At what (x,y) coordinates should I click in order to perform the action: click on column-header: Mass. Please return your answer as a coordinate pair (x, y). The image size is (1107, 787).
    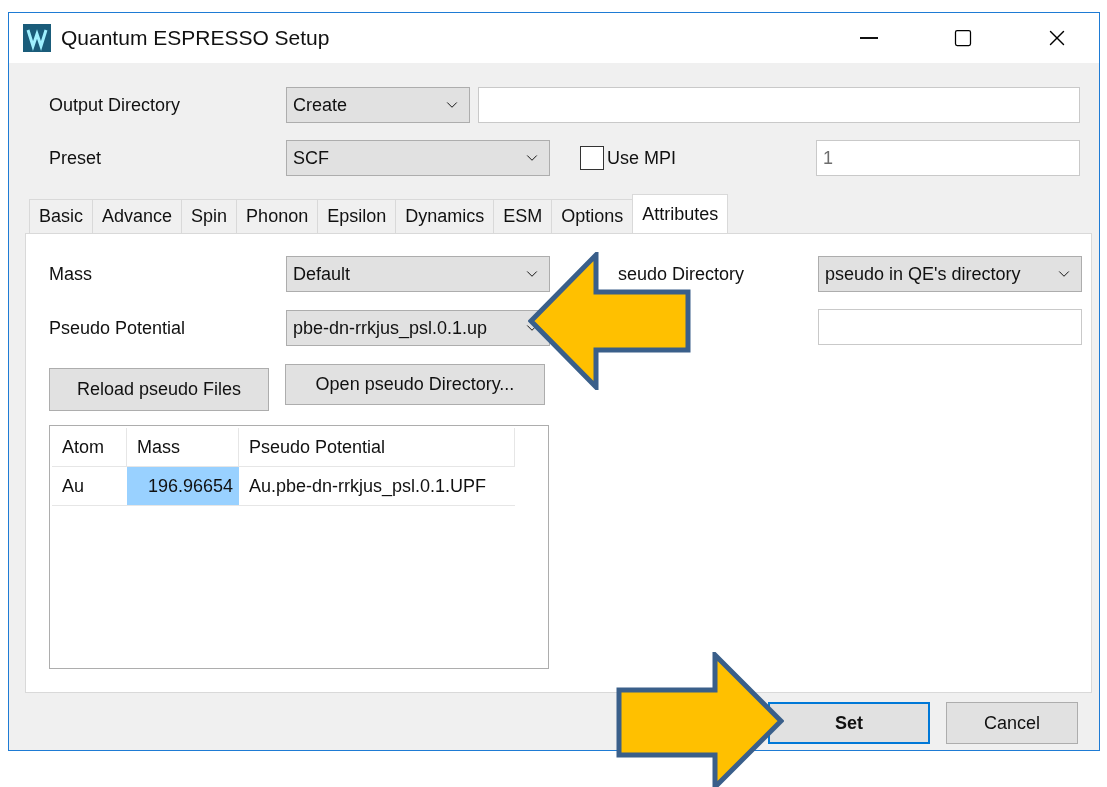
    Looking at the image, I should click on (183, 447).